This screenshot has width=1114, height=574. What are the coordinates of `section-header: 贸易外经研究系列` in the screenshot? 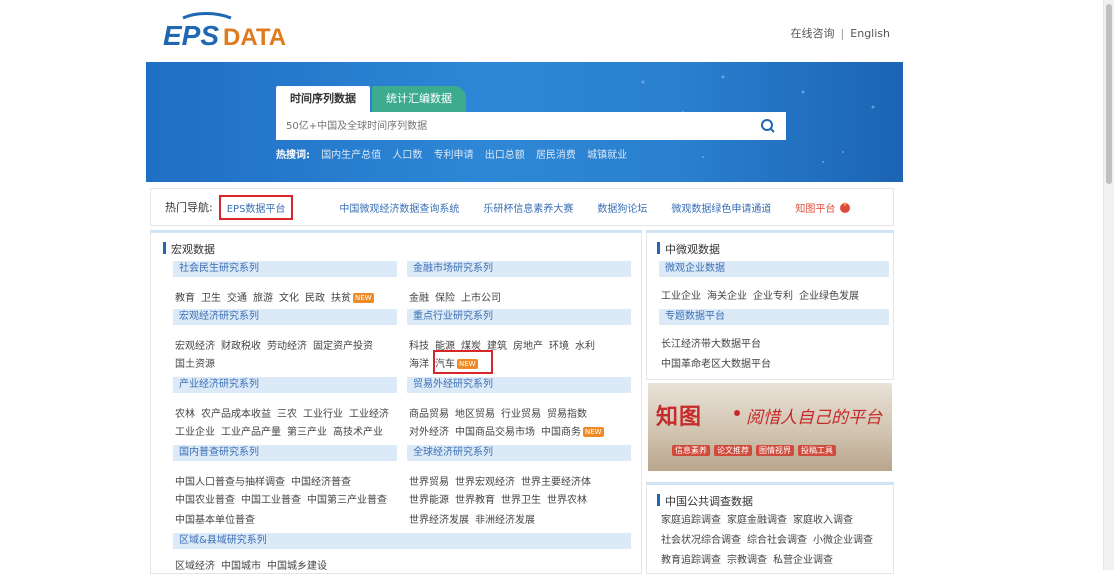 It's located at (519, 385).